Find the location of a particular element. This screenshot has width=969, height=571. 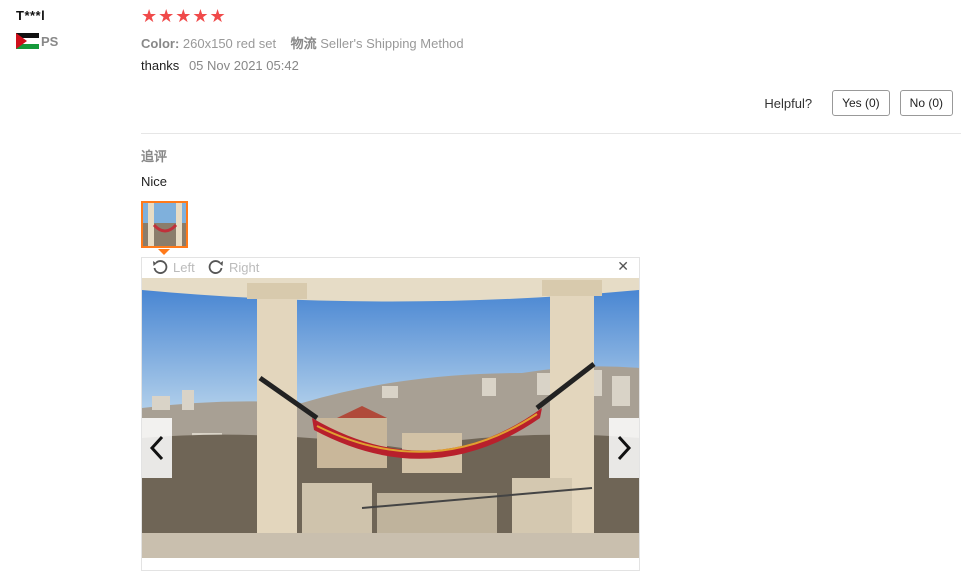

reviewer-name: T***l is located at coordinates (31, 15).